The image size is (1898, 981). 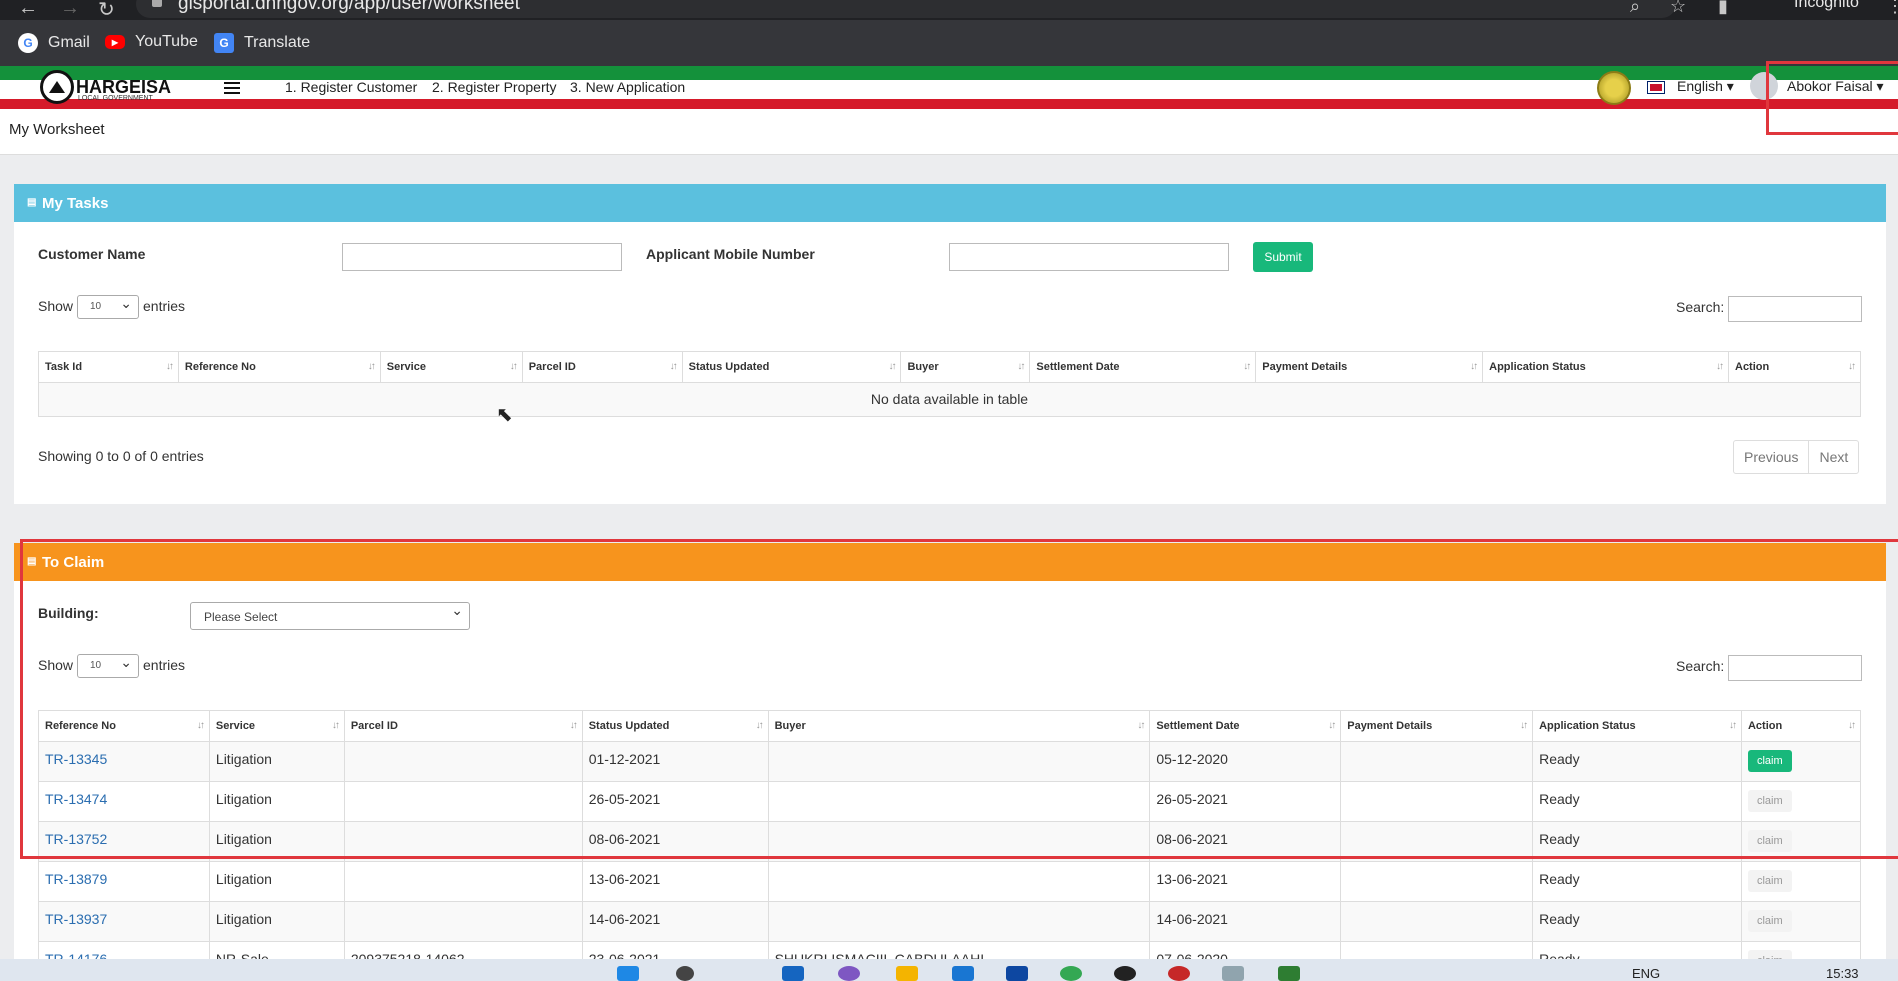 What do you see at coordinates (949, 399) in the screenshot?
I see `empty-table-message: No data available in table` at bounding box center [949, 399].